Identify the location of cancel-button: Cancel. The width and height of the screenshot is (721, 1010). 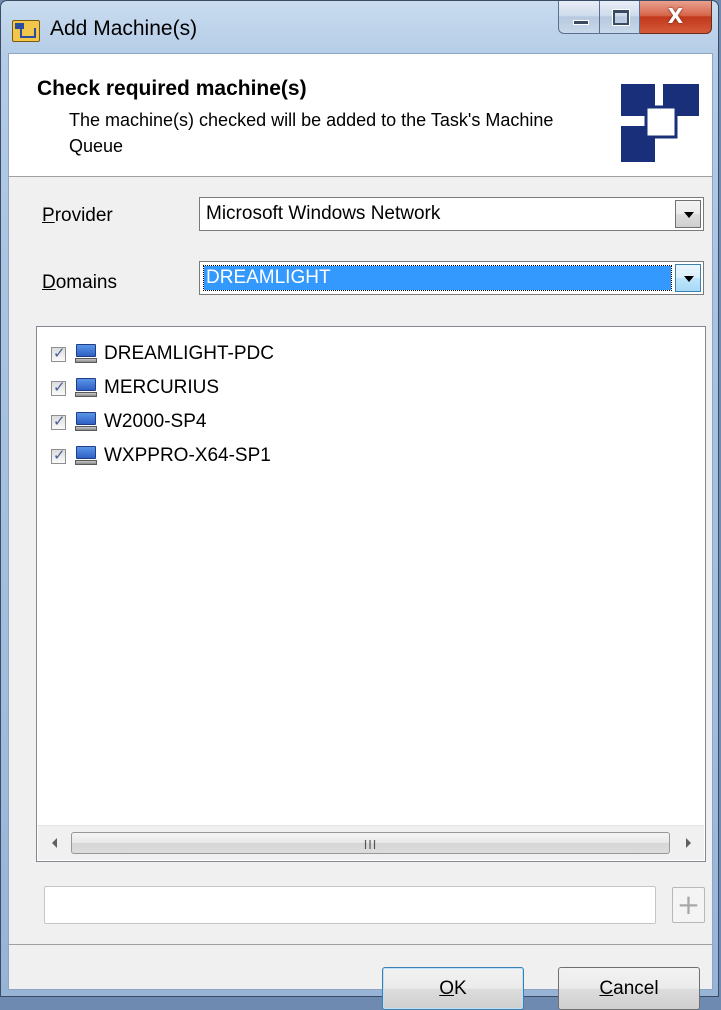
(629, 988).